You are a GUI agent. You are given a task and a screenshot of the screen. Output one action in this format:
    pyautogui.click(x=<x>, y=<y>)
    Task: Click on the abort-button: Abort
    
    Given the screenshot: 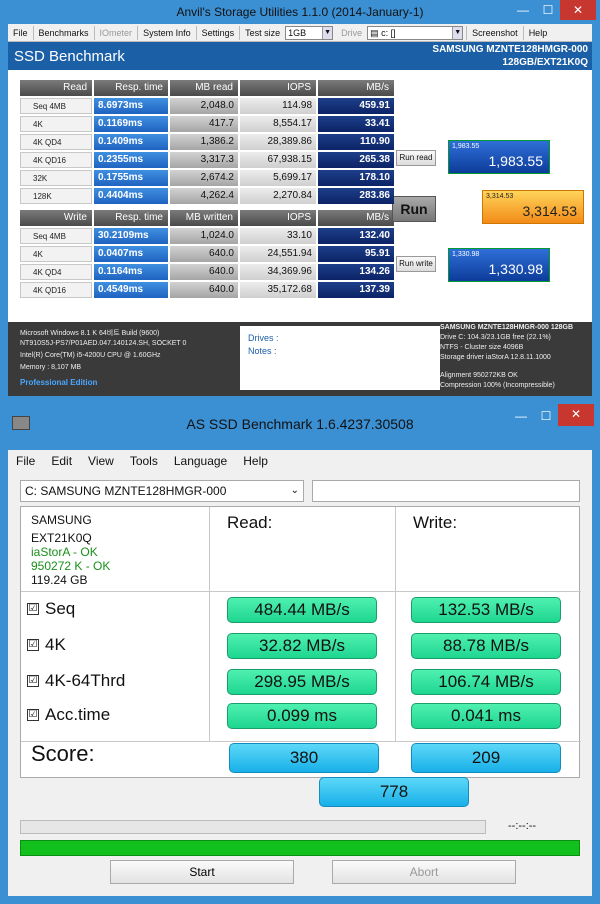 What is the action you would take?
    pyautogui.click(x=424, y=872)
    